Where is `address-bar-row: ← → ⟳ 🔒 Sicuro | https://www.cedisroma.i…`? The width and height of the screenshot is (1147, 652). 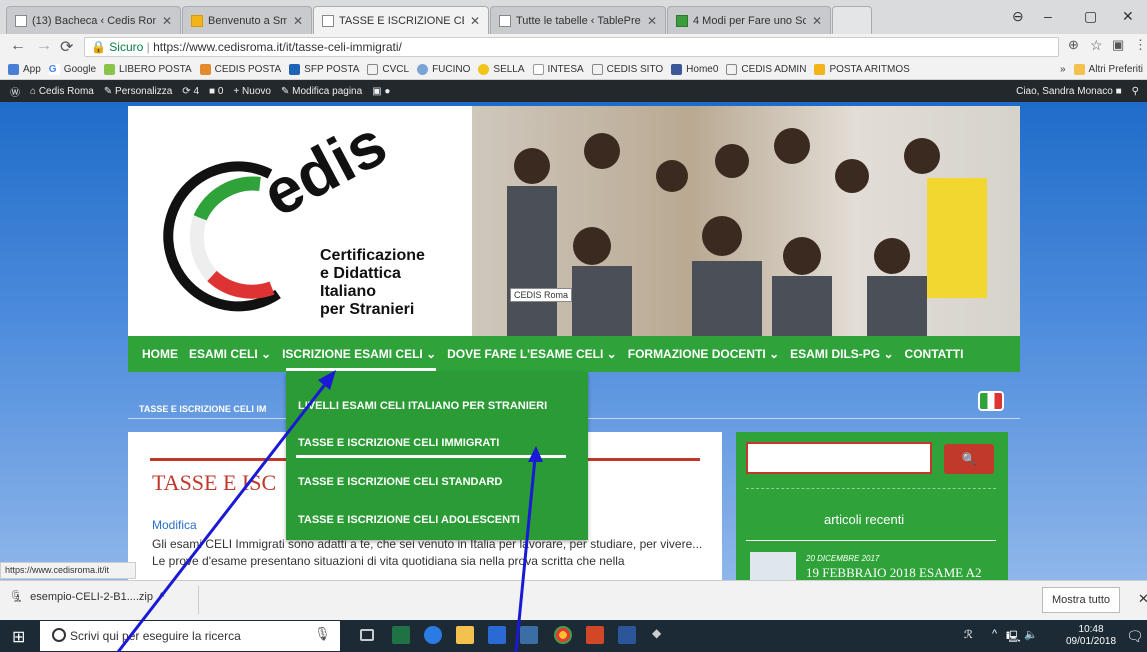 address-bar-row: ← → ⟳ 🔒 Sicuro | https://www.cedisroma.i… is located at coordinates (573, 47).